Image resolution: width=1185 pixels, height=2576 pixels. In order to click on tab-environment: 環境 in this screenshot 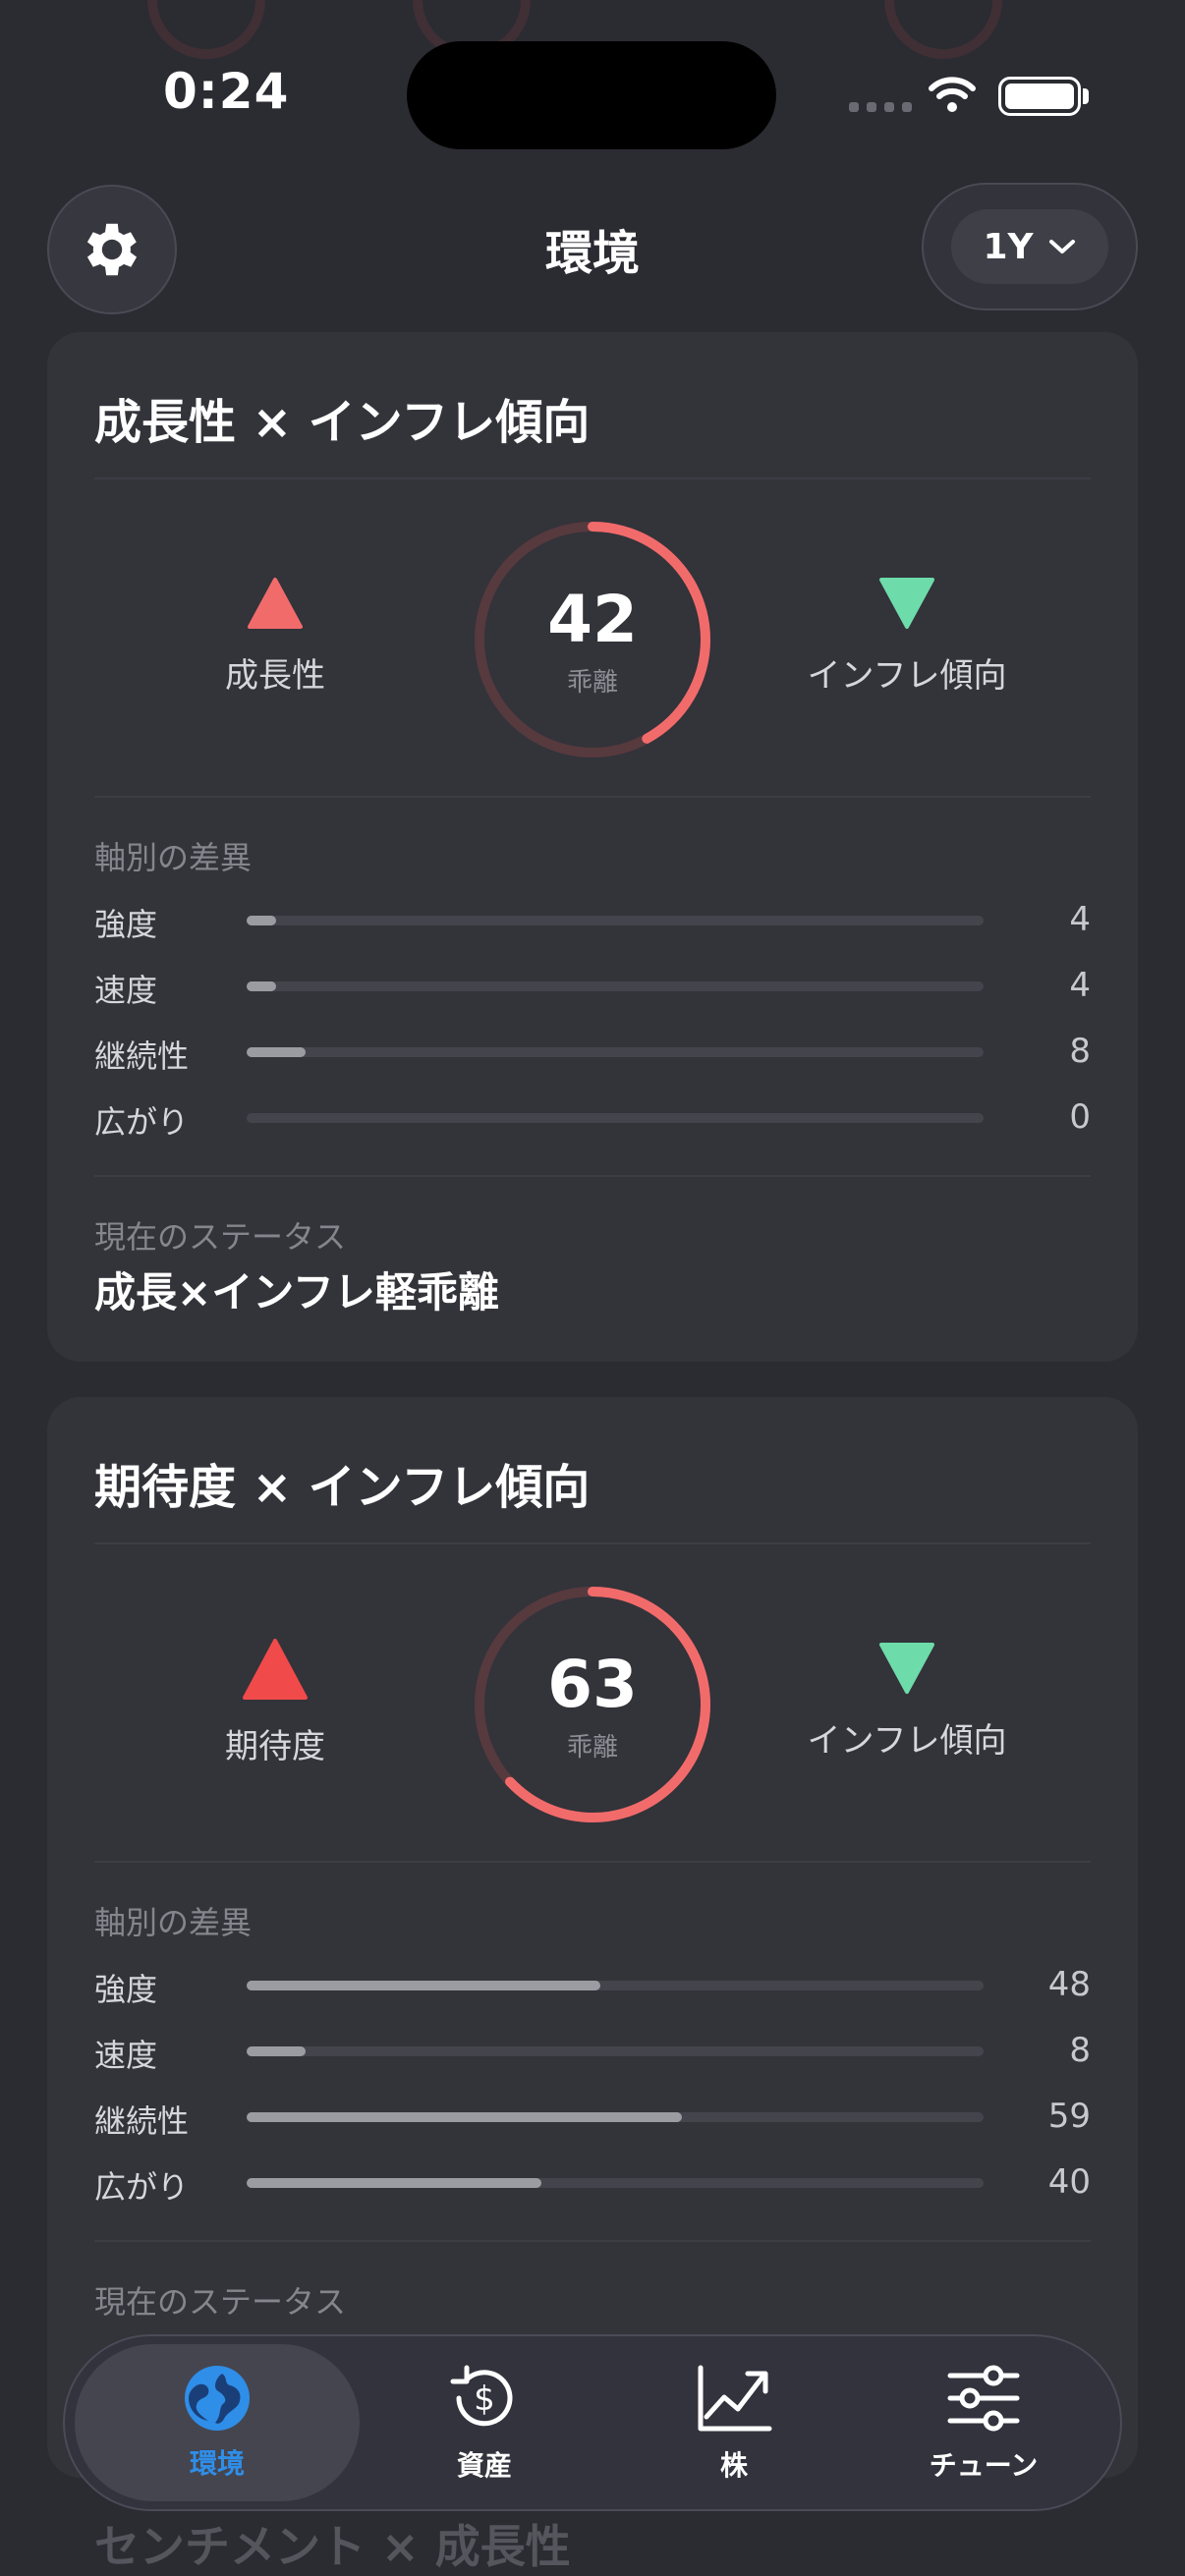, I will do `click(217, 2422)`.